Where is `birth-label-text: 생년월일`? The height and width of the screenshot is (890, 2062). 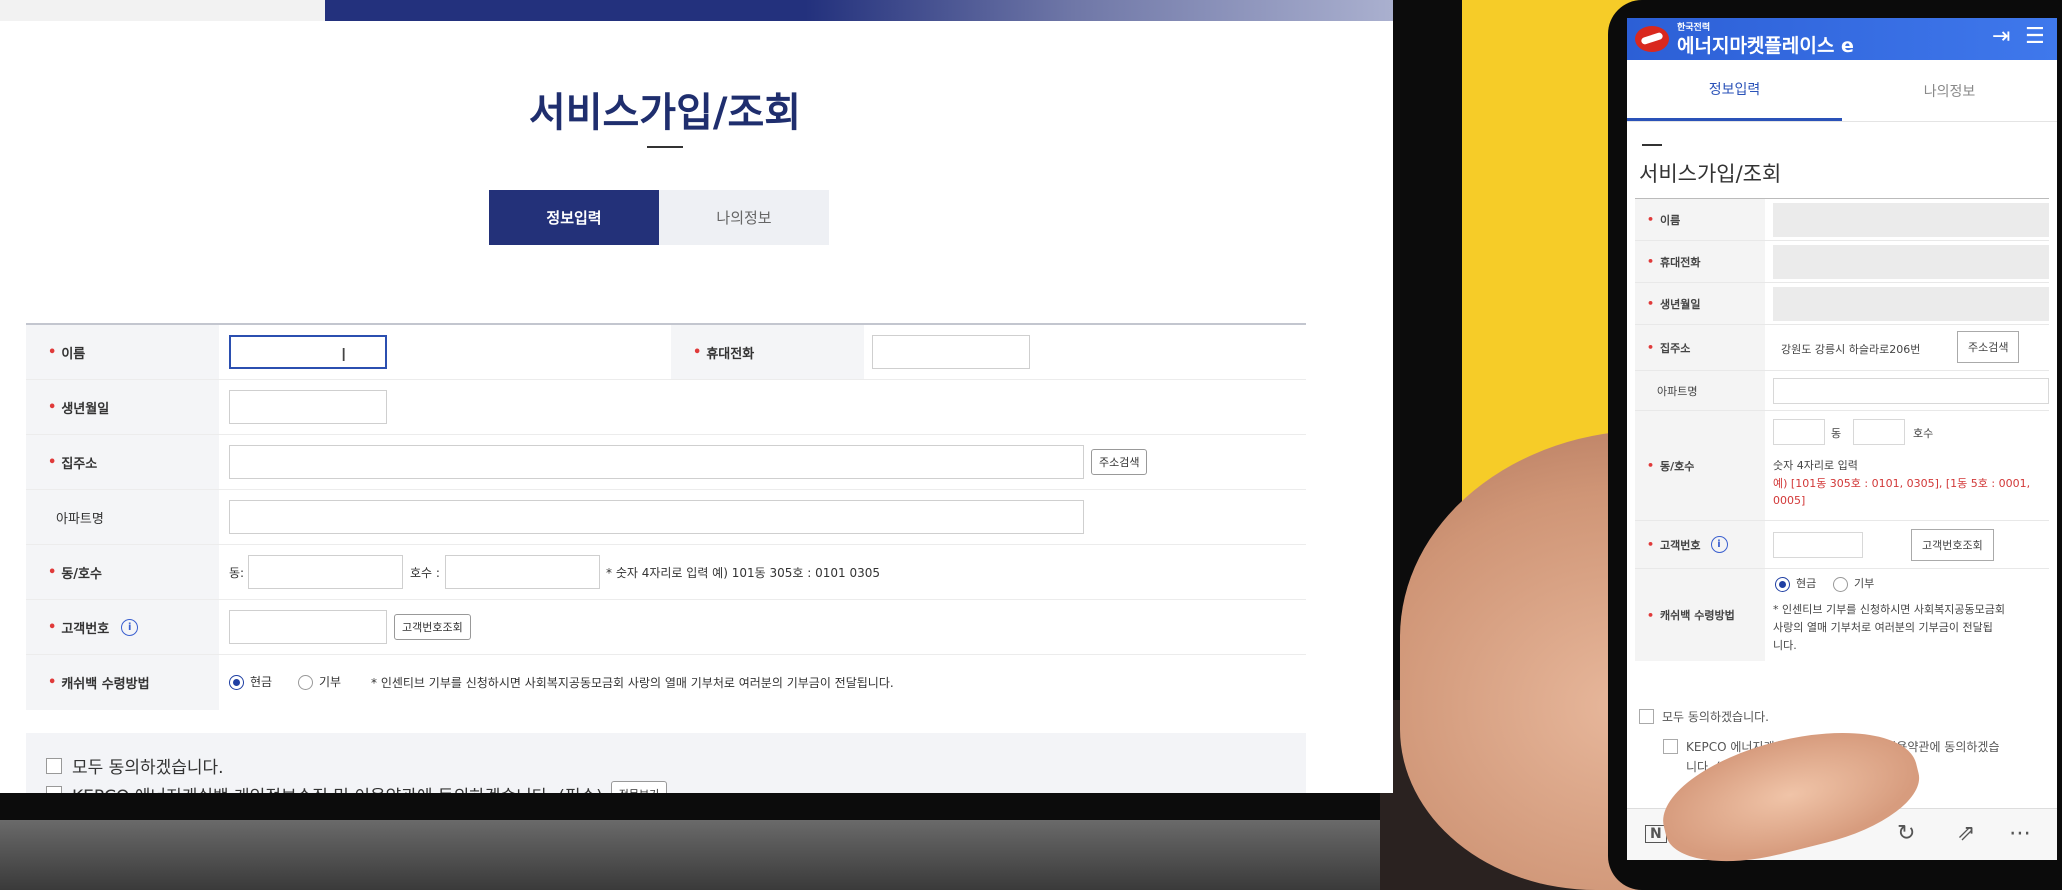
birth-label-text: 생년월일 is located at coordinates (85, 409).